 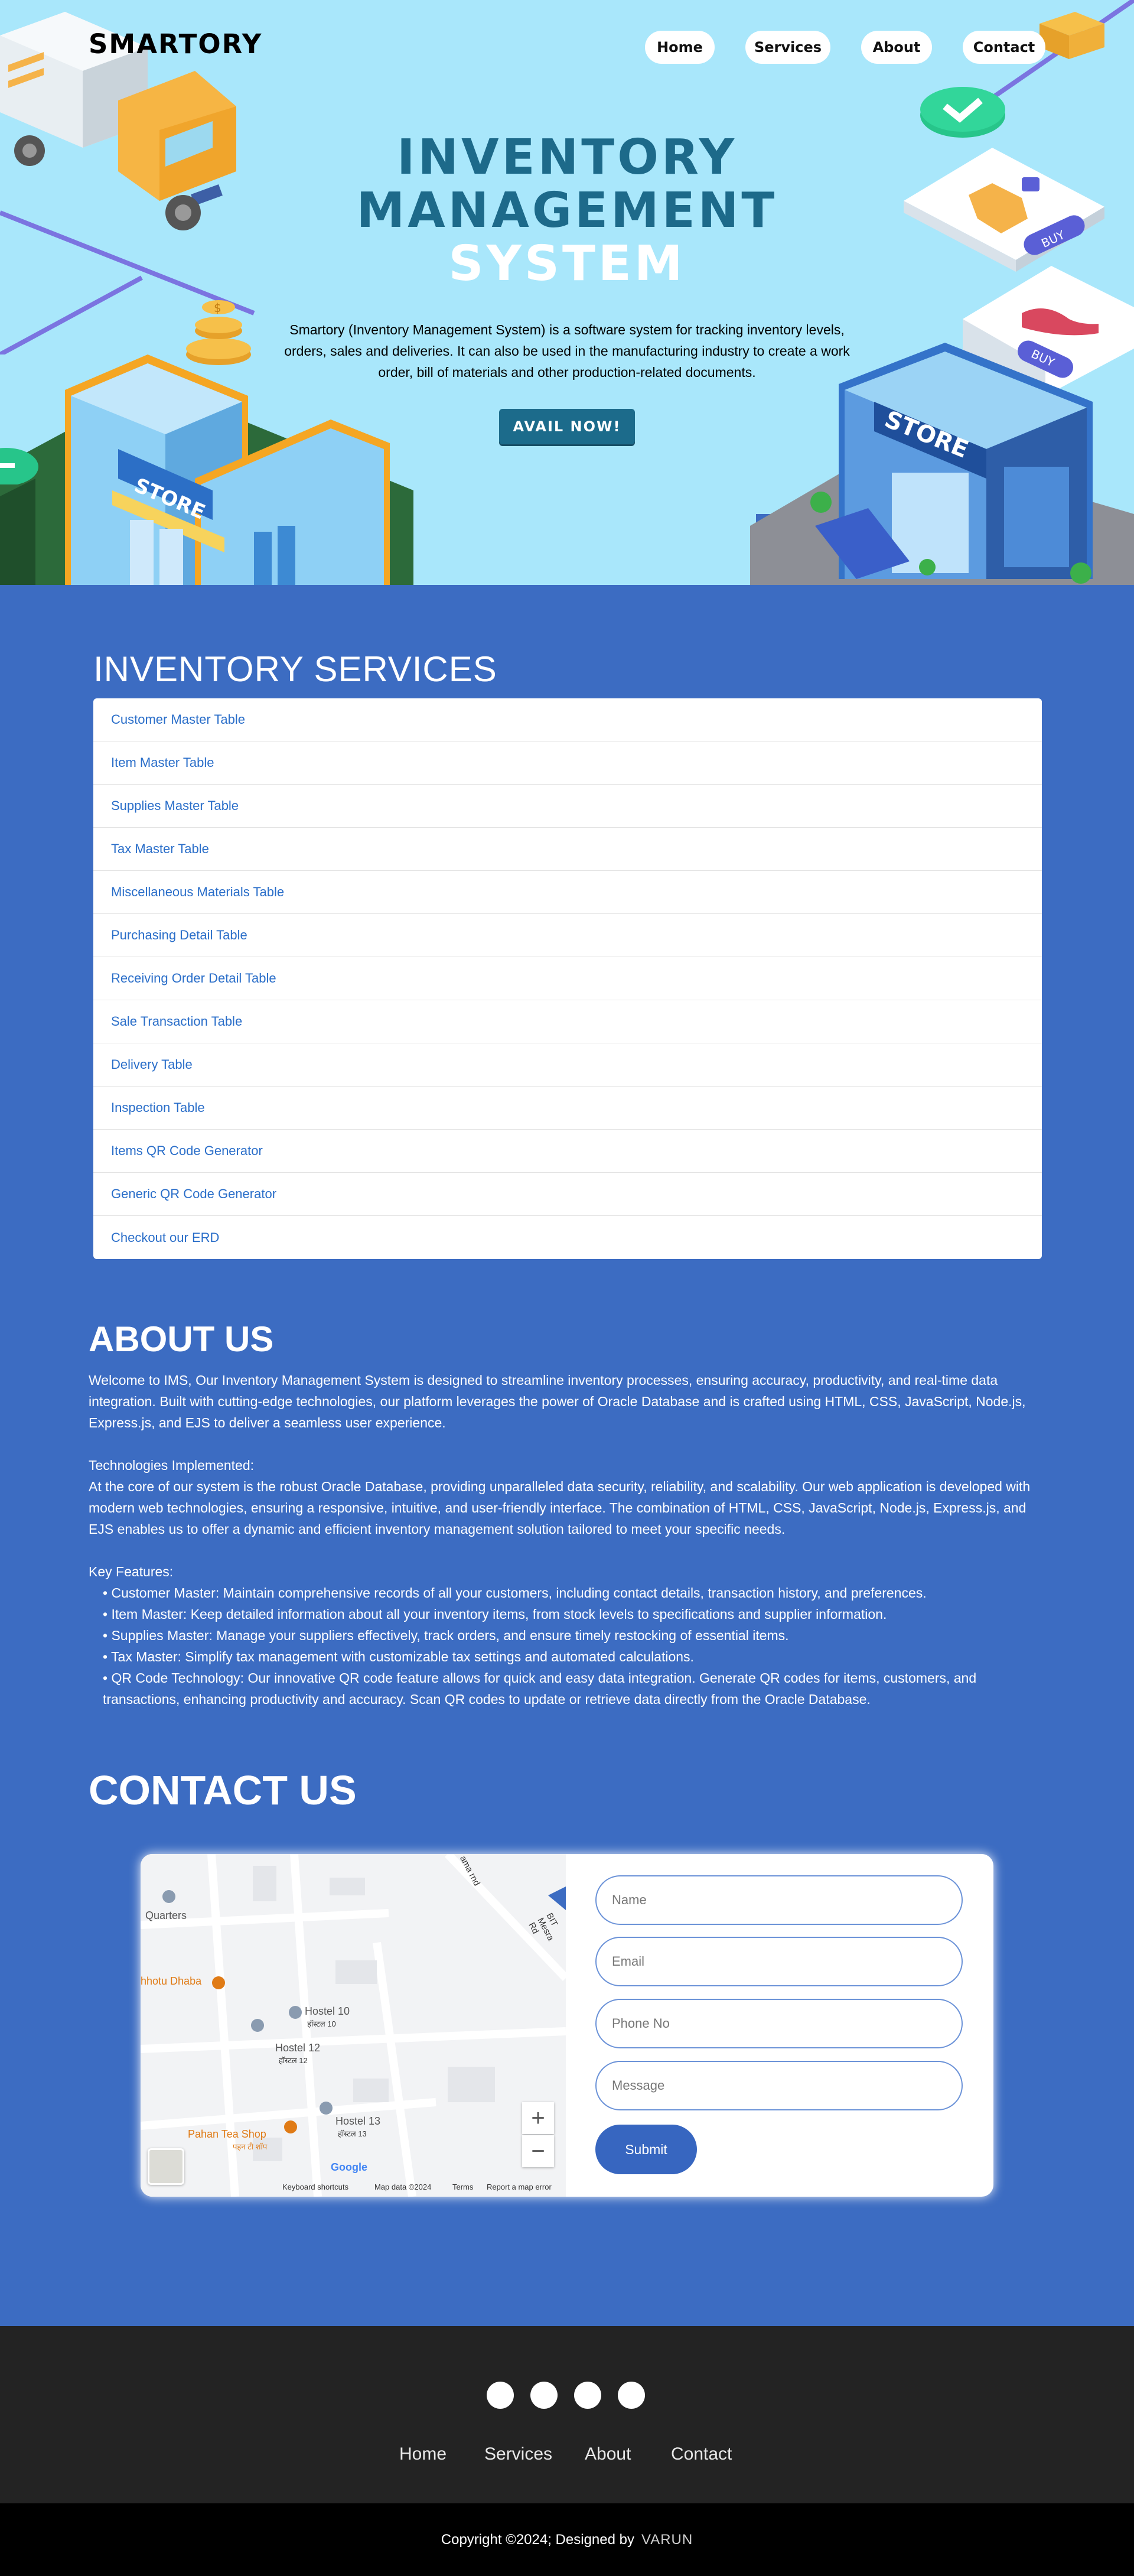 What do you see at coordinates (608, 2454) in the screenshot?
I see `footer-link-about: About` at bounding box center [608, 2454].